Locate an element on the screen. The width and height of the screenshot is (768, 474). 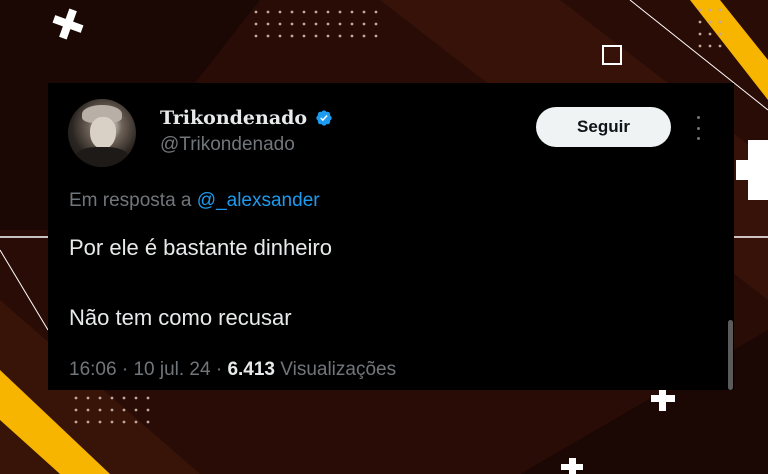
reply-mention-link: @_alexsander is located at coordinates (258, 200).